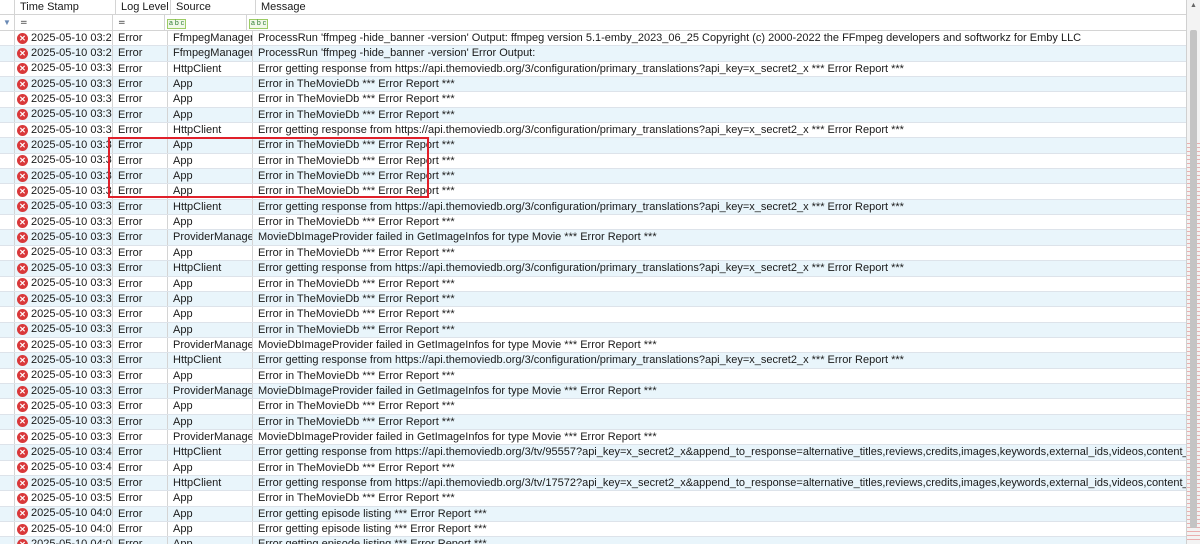  What do you see at coordinates (64, 99) in the screenshot?
I see `time-stamp-cell: ✕2025-05-10 03:30:13` at bounding box center [64, 99].